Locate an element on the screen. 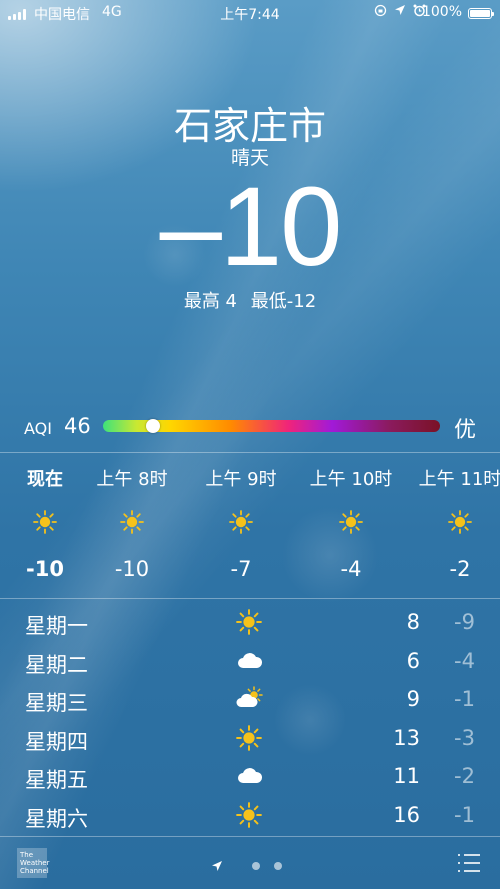  day-name: 星期五 is located at coordinates (56, 780).